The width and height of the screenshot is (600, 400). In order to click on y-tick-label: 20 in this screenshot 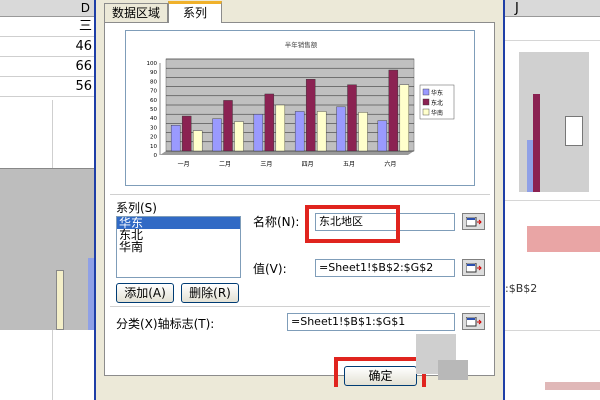, I will do `click(153, 138)`.